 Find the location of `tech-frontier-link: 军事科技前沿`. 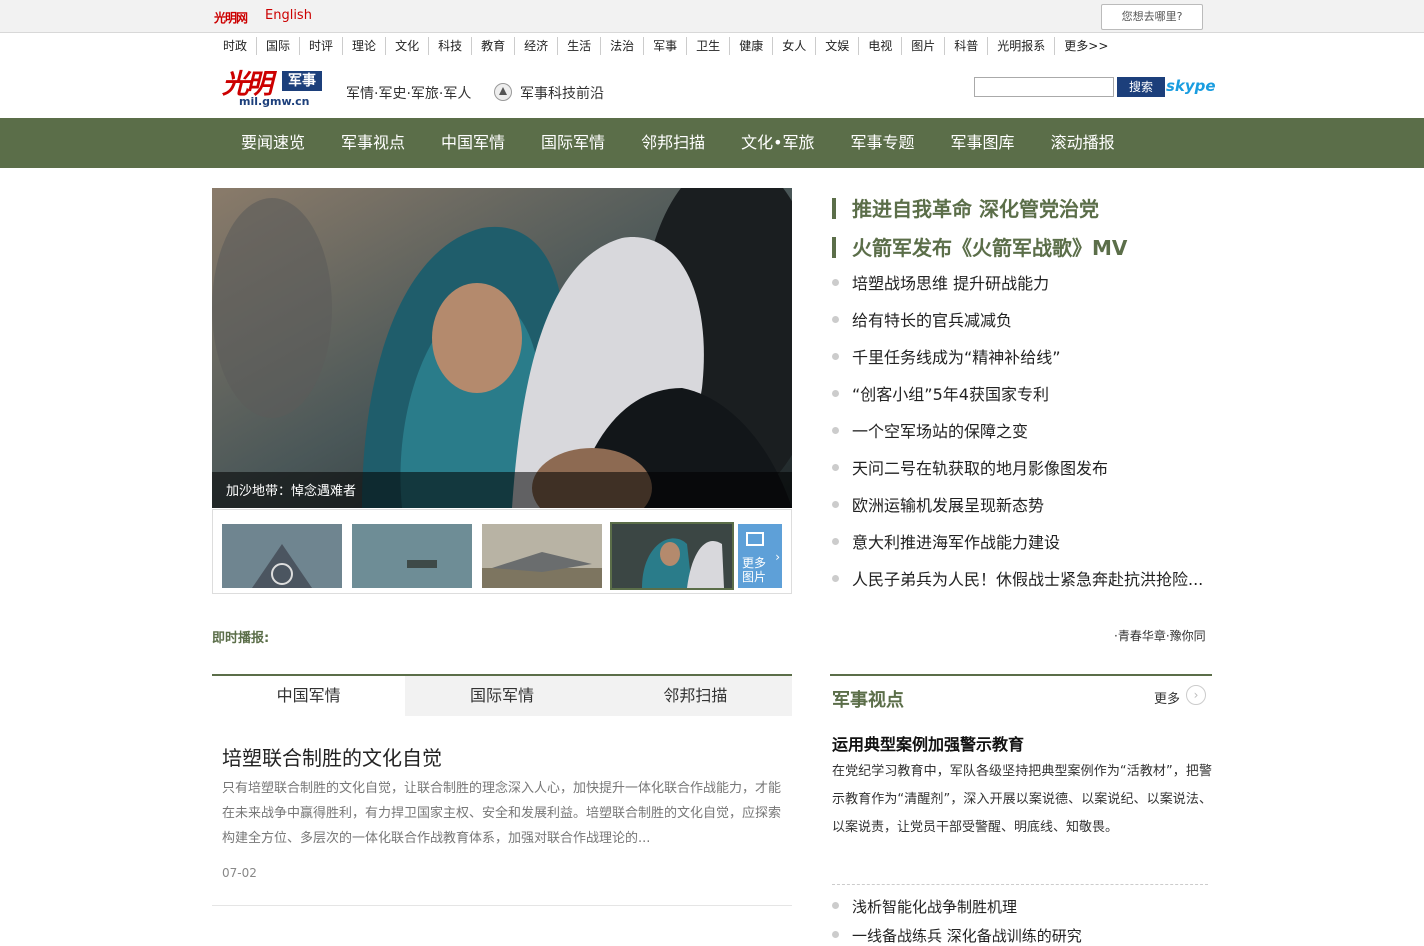

tech-frontier-link: 军事科技前沿 is located at coordinates (562, 93).